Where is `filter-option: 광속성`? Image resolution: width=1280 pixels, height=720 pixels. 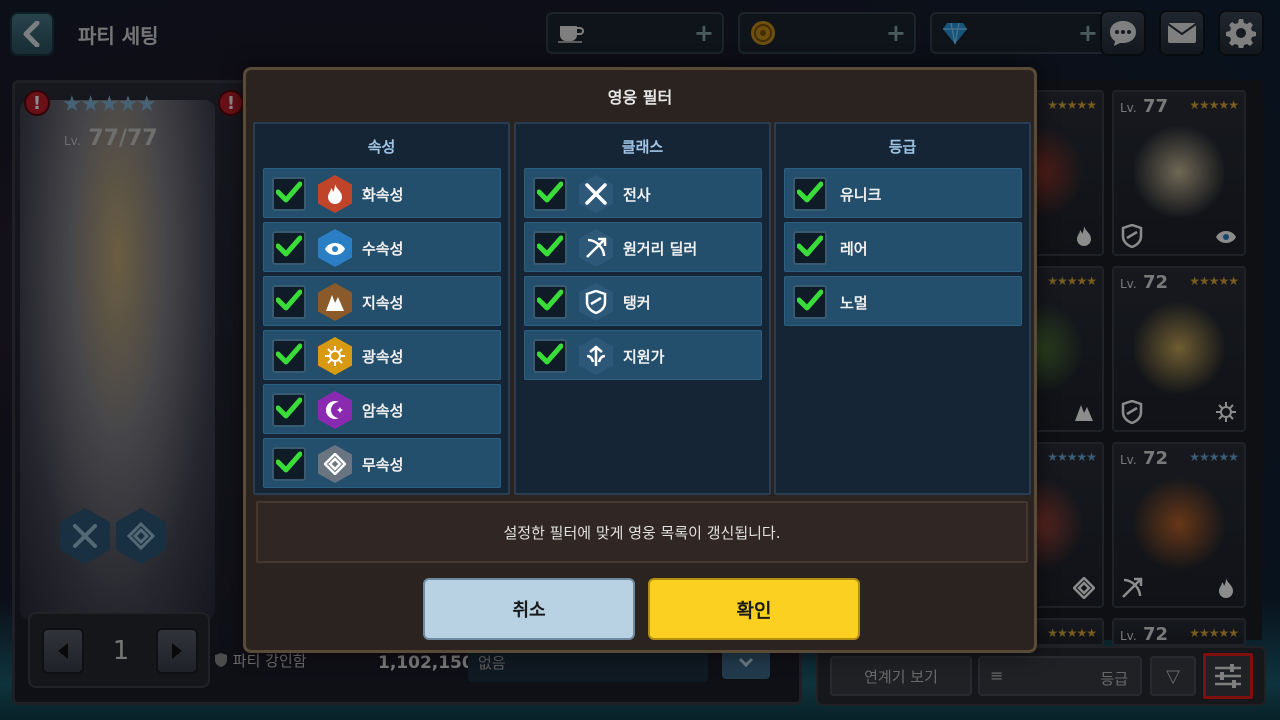 filter-option: 광속성 is located at coordinates (382, 355).